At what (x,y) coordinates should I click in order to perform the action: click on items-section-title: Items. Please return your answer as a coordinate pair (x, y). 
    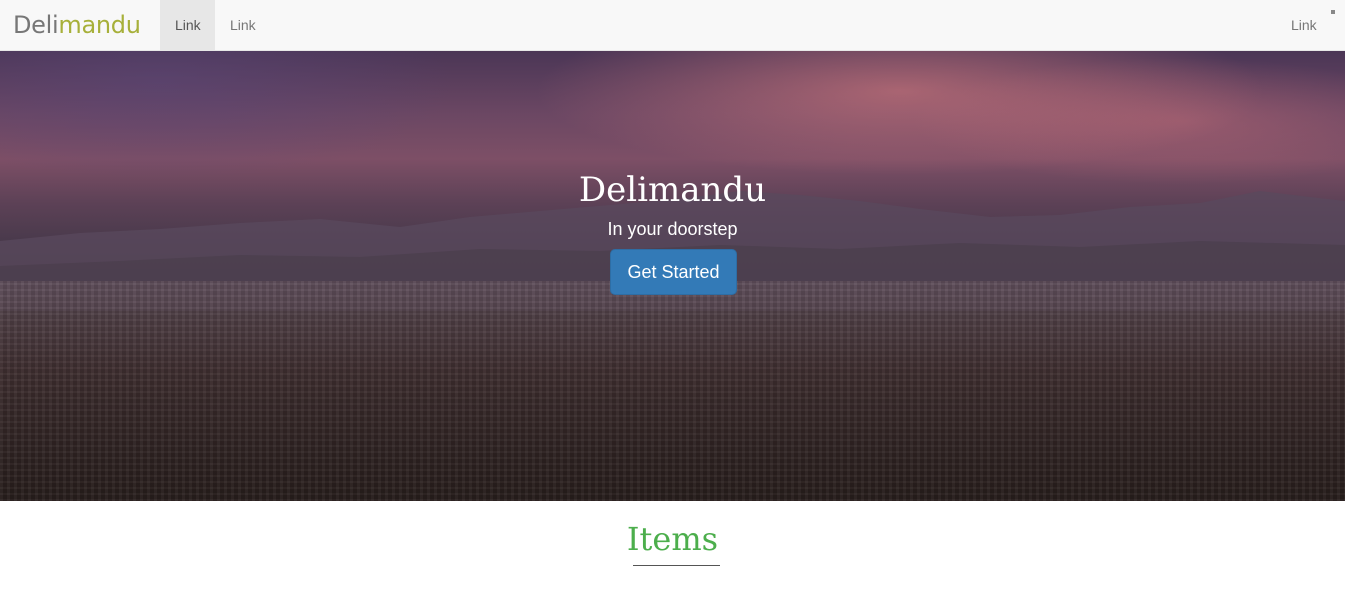
    Looking at the image, I should click on (672, 539).